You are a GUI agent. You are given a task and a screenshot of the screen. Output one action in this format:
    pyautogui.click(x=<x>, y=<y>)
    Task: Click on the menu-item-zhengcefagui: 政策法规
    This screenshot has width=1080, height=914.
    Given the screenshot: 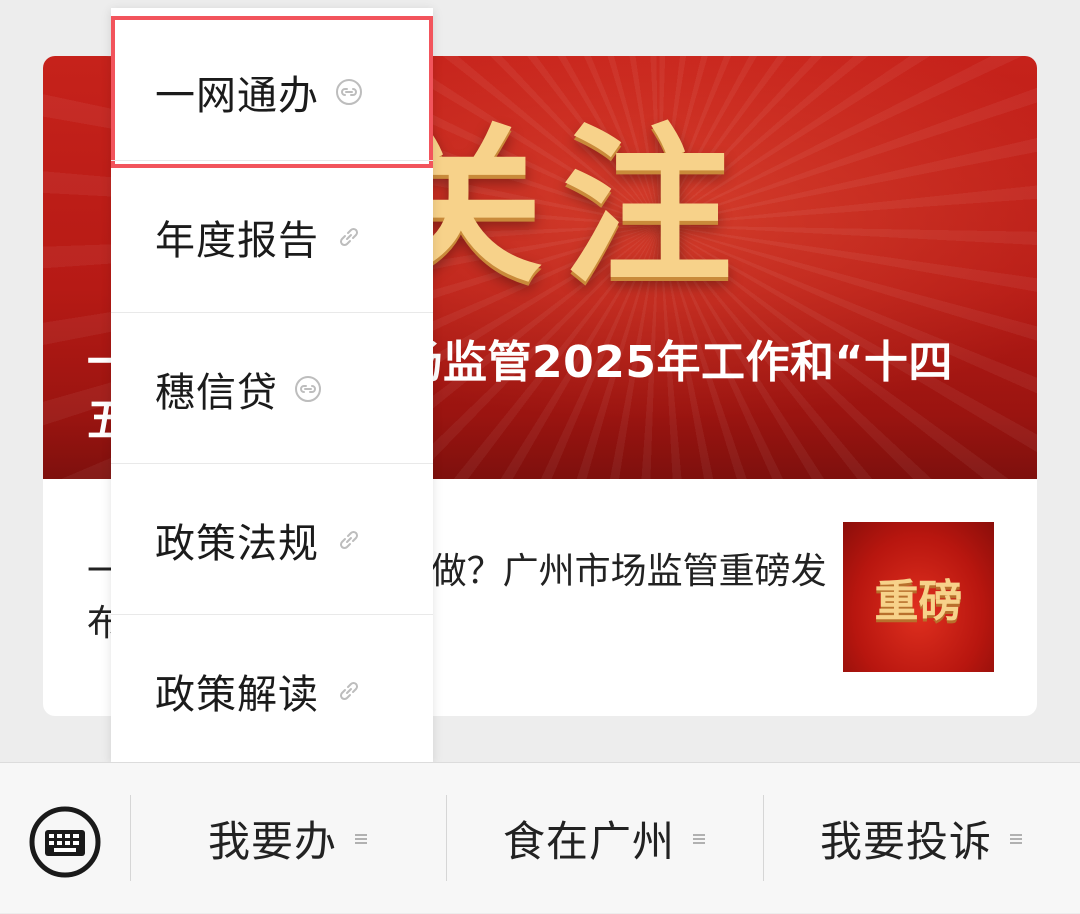 What is the action you would take?
    pyautogui.click(x=272, y=539)
    